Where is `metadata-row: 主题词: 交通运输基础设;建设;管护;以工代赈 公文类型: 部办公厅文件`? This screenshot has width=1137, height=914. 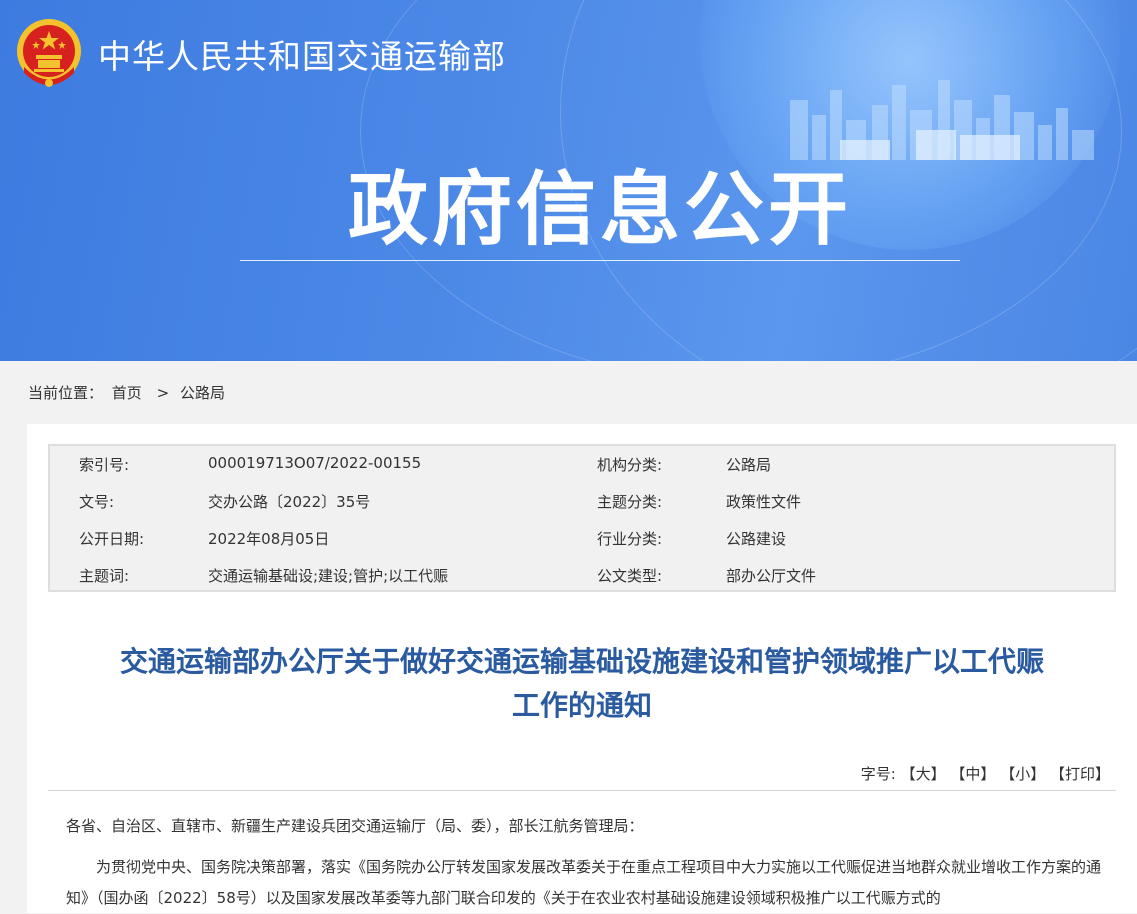 metadata-row: 主题词: 交通运输基础设;建设;管护;以工代赈 公文类型: 部办公厅文件 is located at coordinates (582, 575).